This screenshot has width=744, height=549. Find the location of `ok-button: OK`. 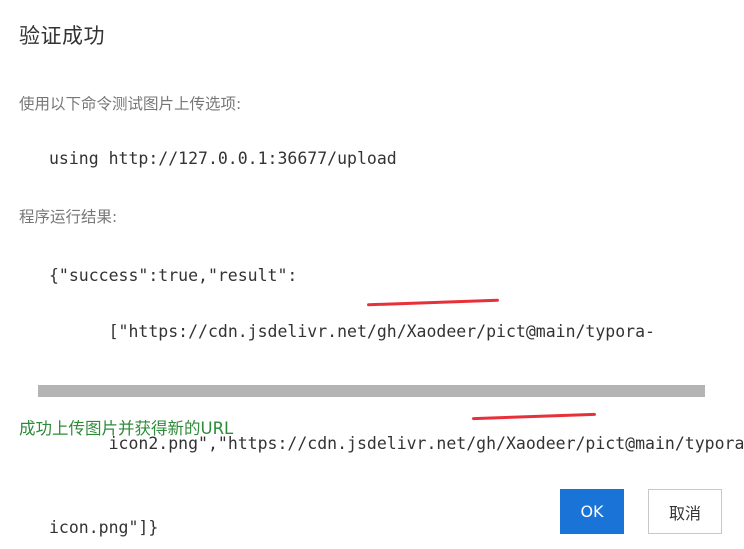

ok-button: OK is located at coordinates (592, 511).